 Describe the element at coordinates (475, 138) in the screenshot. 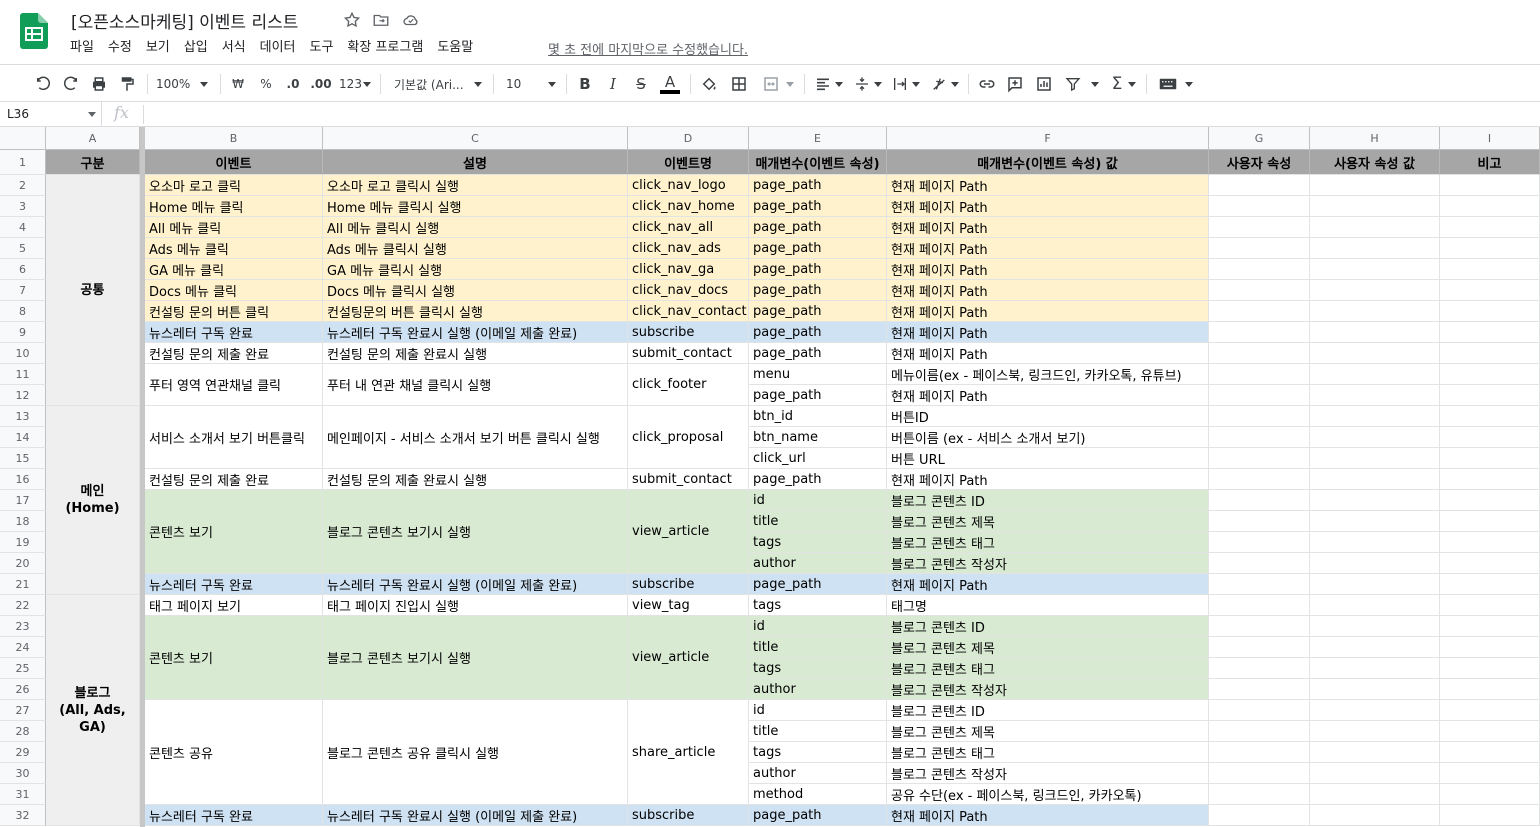

I see `column-header-C: C` at that location.